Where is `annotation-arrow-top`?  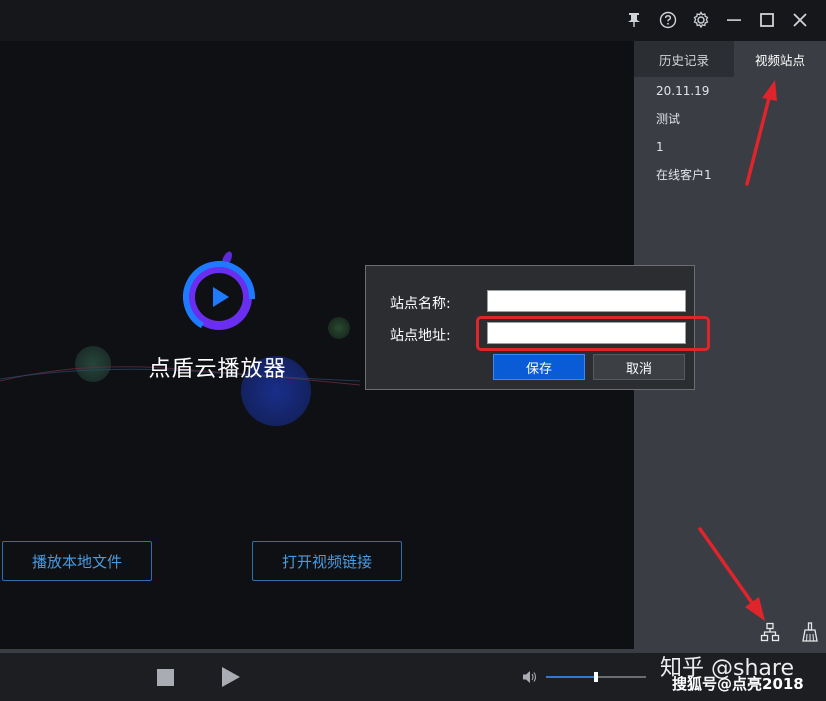 annotation-arrow-top is located at coordinates (761, 133).